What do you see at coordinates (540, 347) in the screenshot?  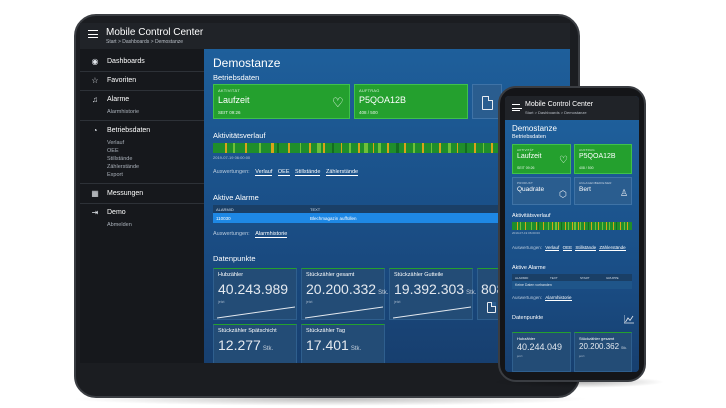 I see `datapoint-value: 40.244.049` at bounding box center [540, 347].